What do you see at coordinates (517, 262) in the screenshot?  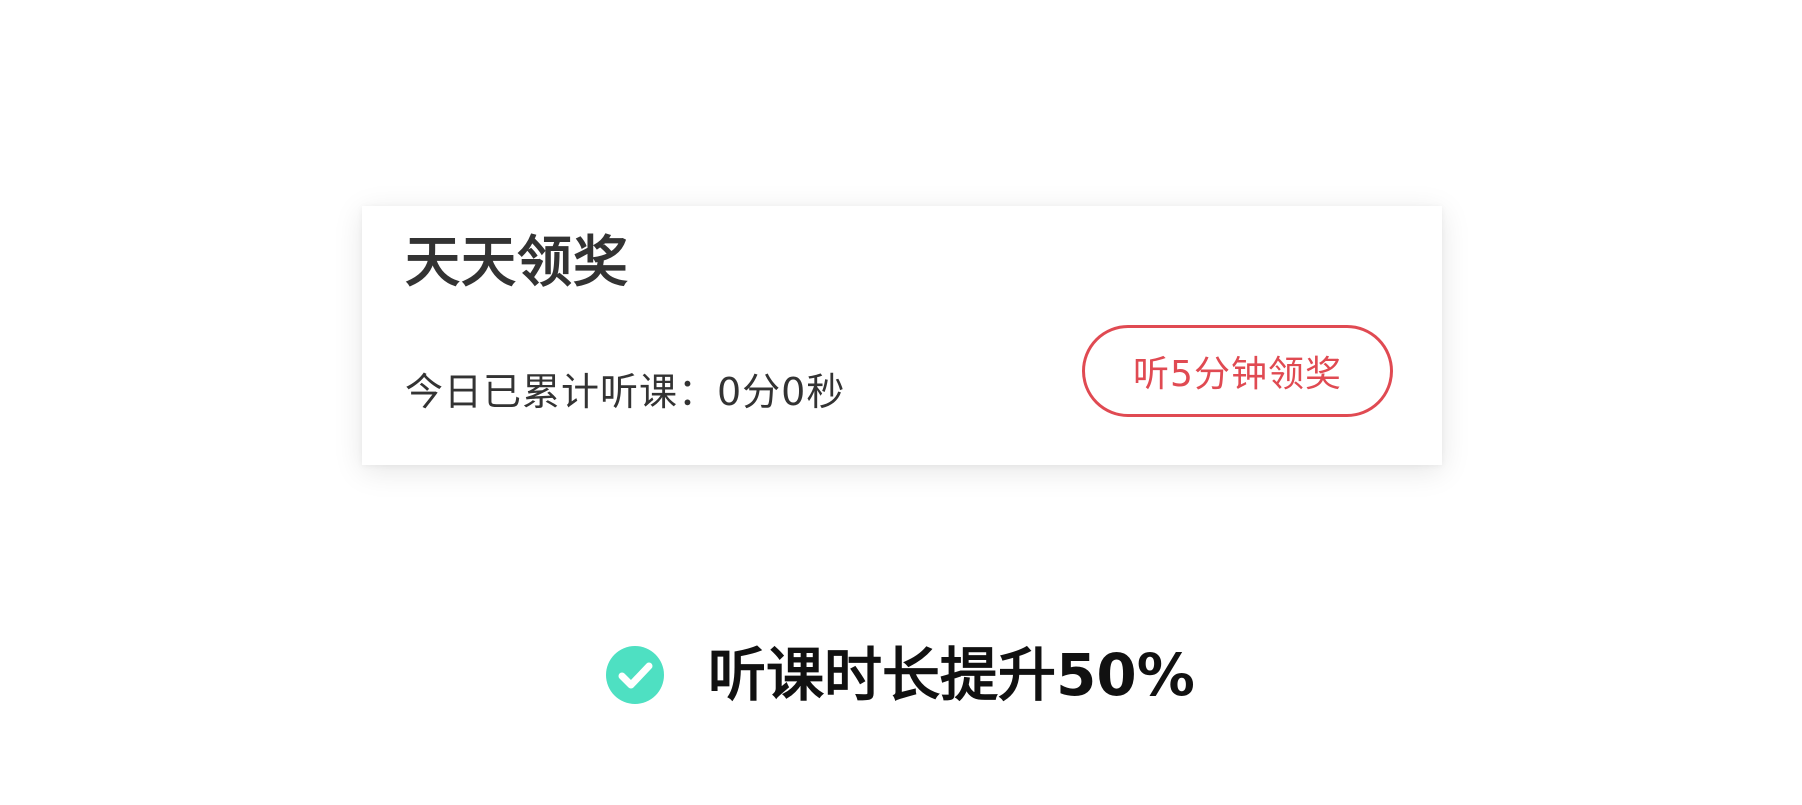 I see `card-title: 天天领奖` at bounding box center [517, 262].